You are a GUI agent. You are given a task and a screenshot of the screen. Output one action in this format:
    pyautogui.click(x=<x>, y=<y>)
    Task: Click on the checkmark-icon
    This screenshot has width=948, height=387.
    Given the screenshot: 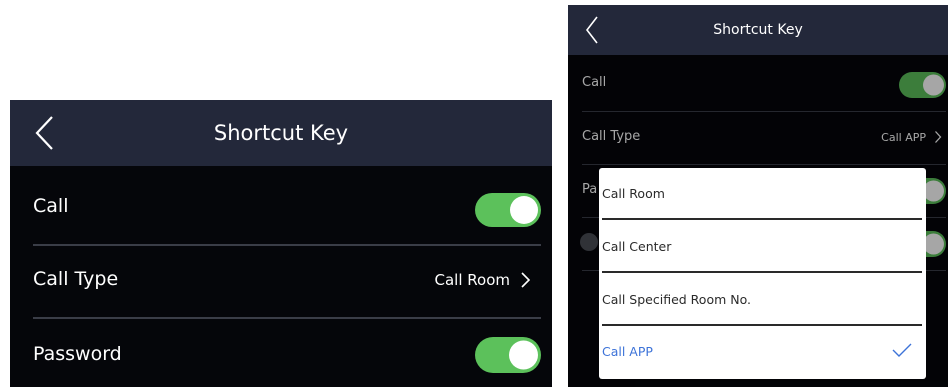 What is the action you would take?
    pyautogui.click(x=902, y=351)
    